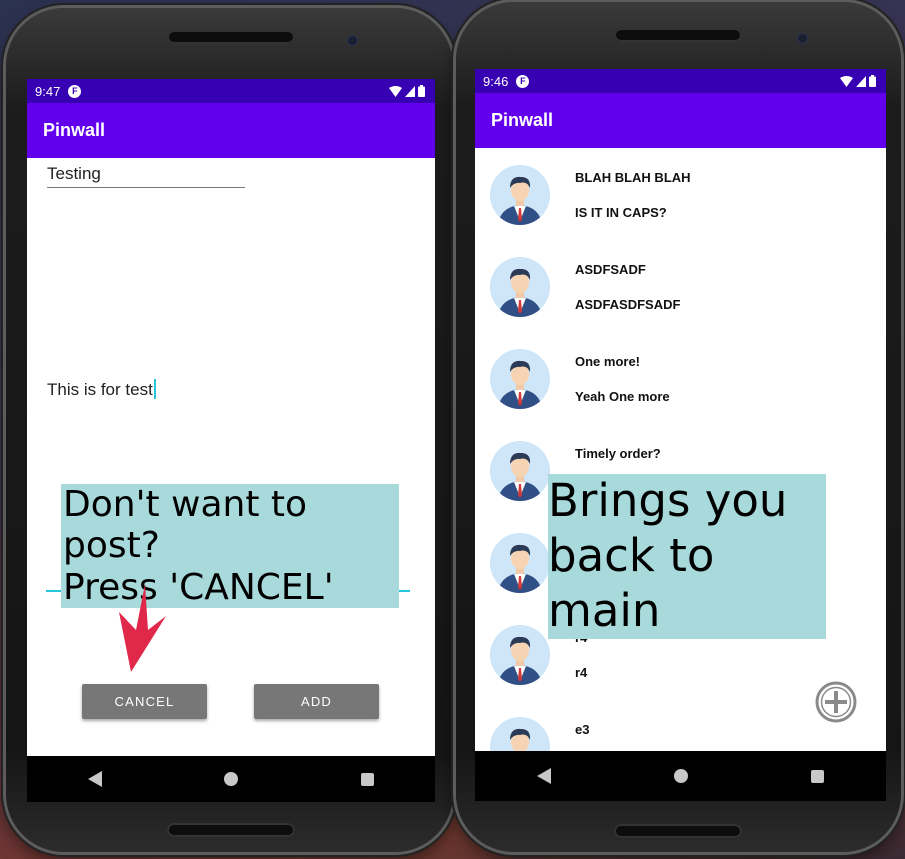  Describe the element at coordinates (582, 729) in the screenshot. I see `post-title: e3` at that location.